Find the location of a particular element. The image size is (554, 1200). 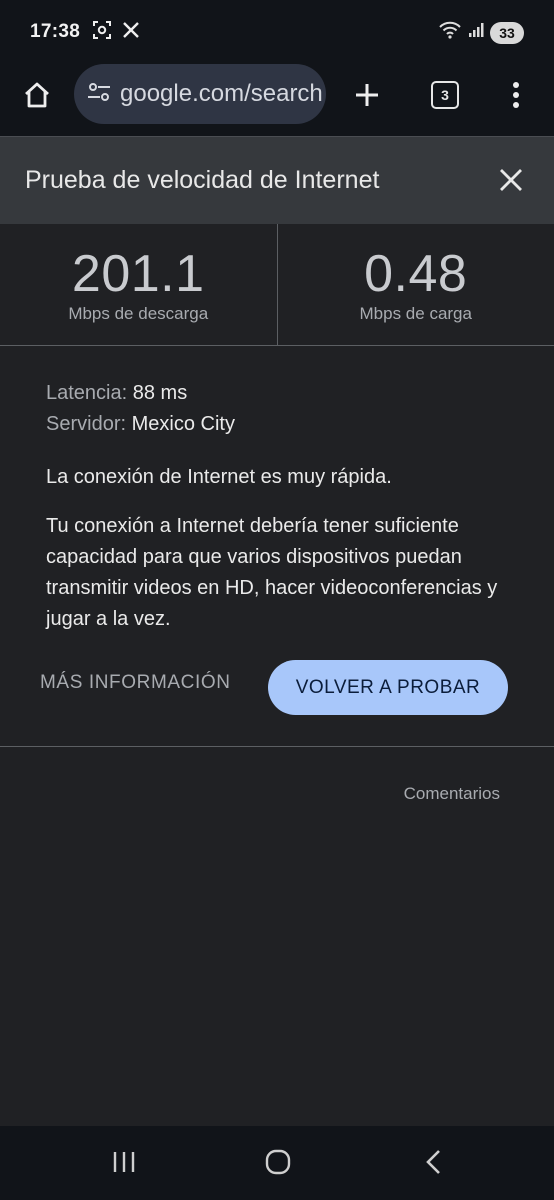

plus-icon is located at coordinates (367, 95).